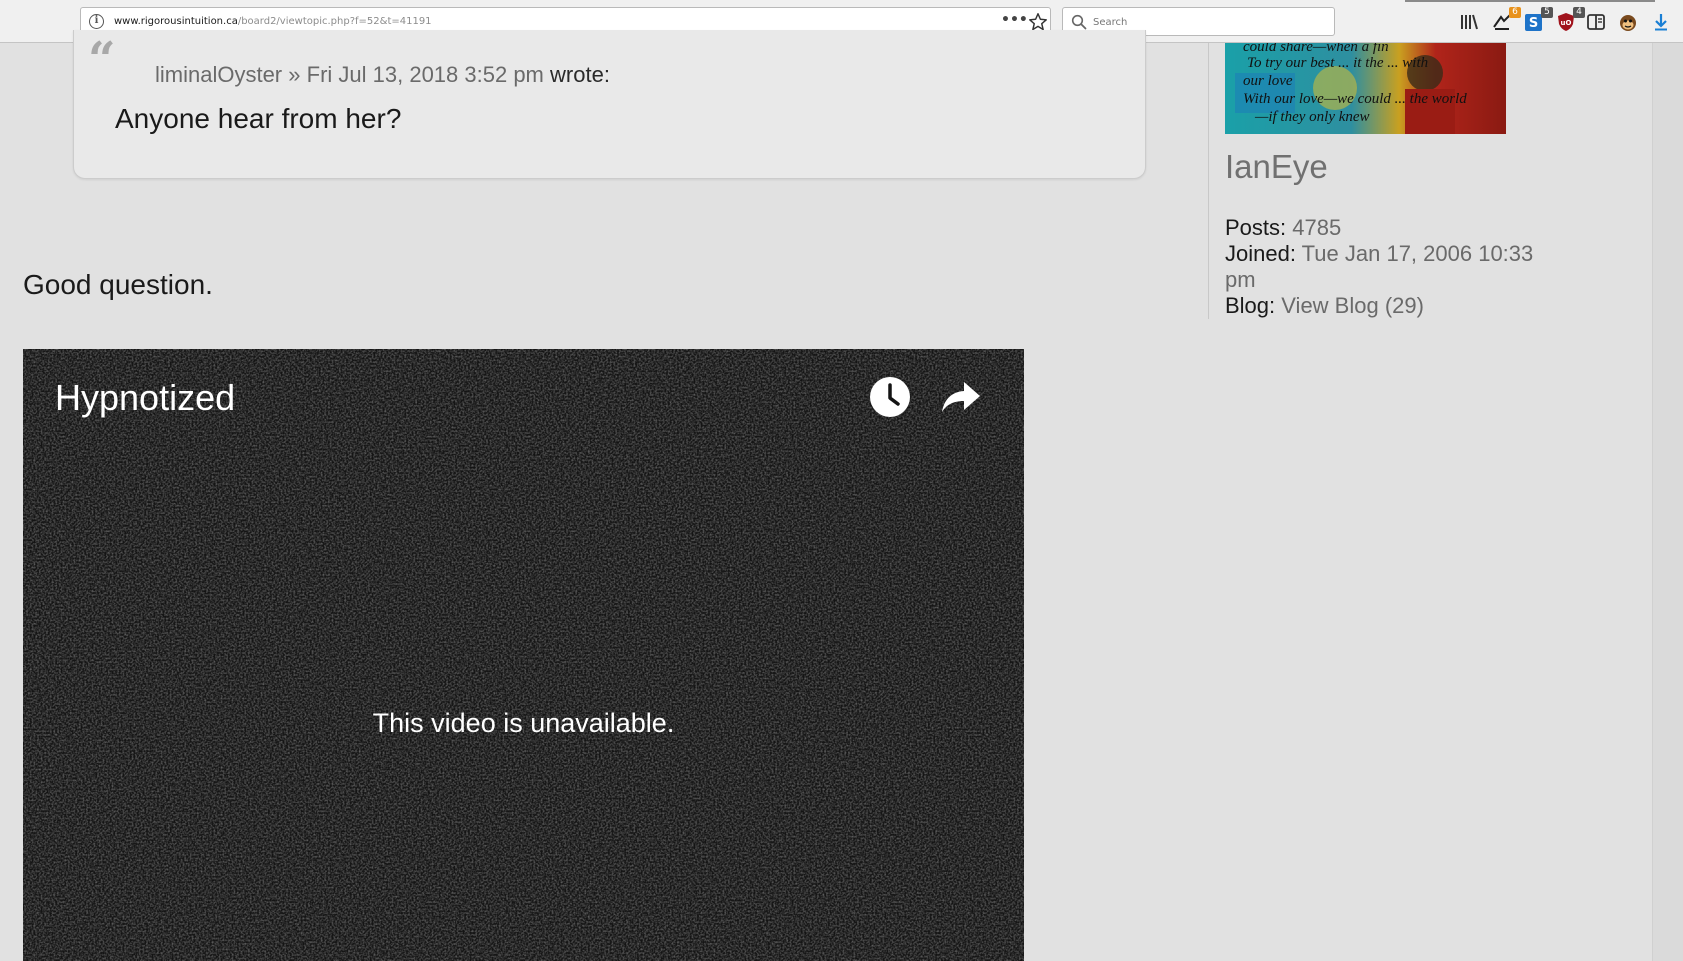 This screenshot has height=961, width=1683. Describe the element at coordinates (1579, 12) in the screenshot. I see `ublock-badge: 4` at that location.